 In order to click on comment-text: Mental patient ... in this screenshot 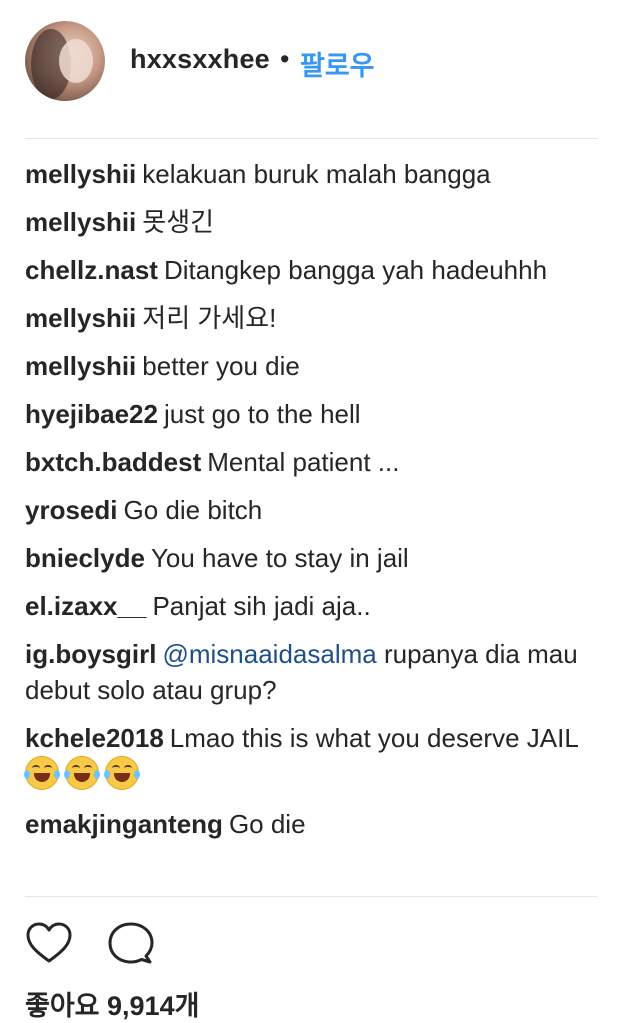, I will do `click(303, 462)`.